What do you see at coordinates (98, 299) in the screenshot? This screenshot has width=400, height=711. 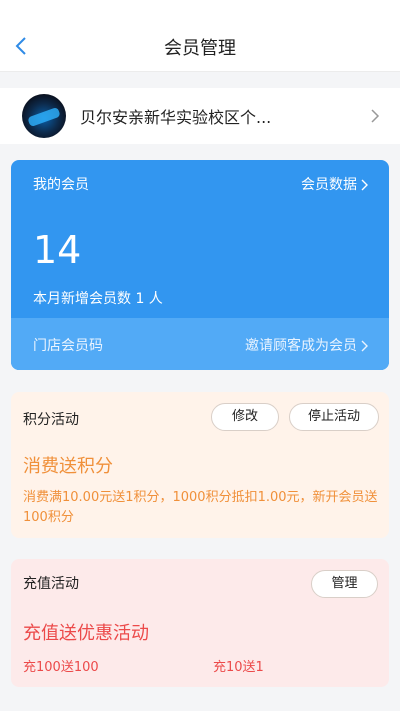 I see `new-members-text: 本月新增会员数 1 人` at bounding box center [98, 299].